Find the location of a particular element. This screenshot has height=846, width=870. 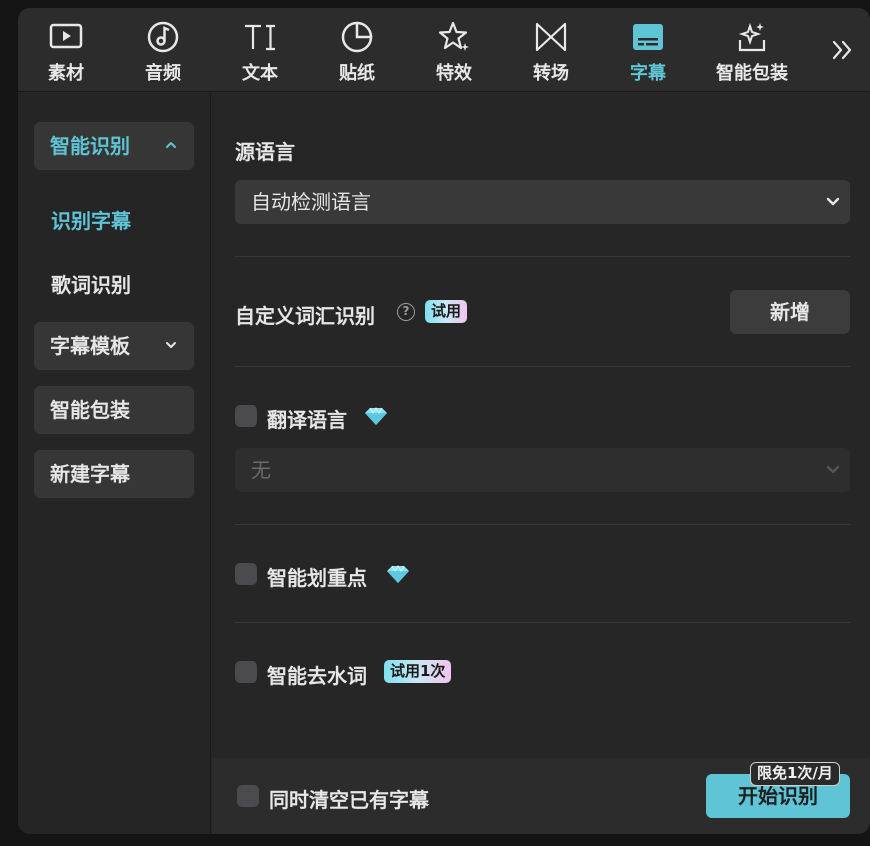

tab-transition: 转场 is located at coordinates (551, 50).